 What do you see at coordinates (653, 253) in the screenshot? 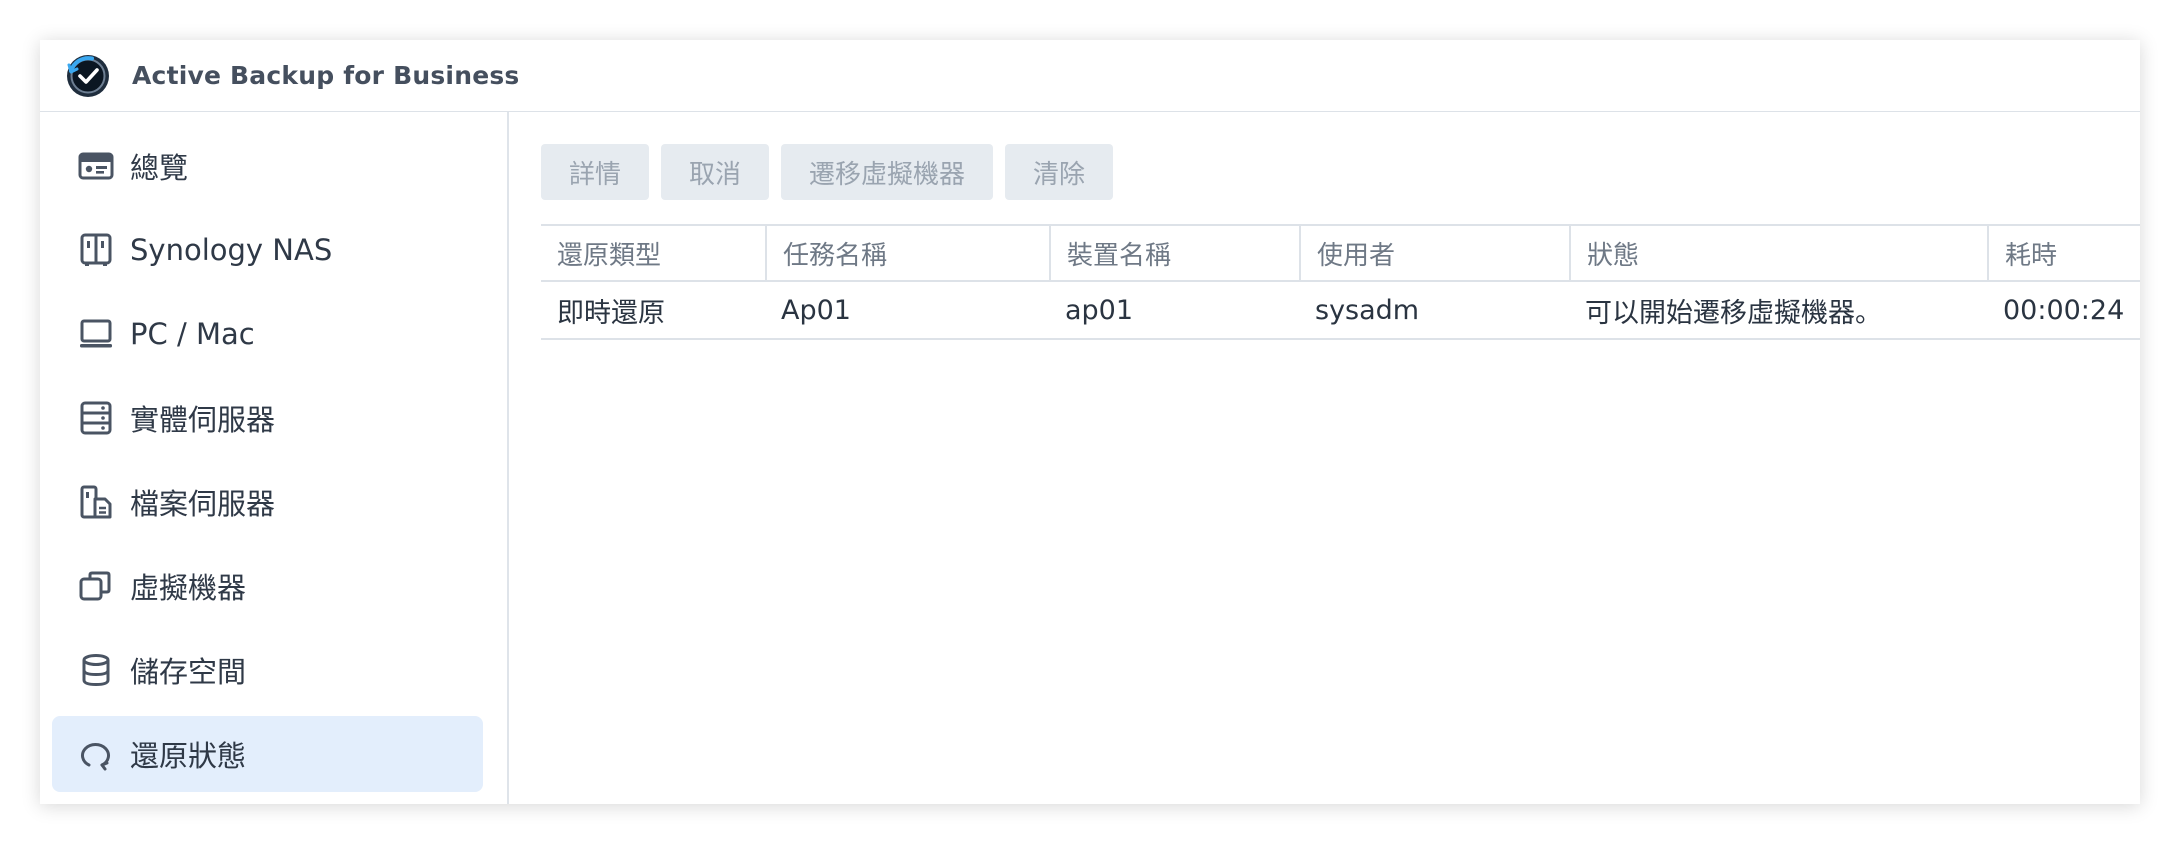
I see `column-header-restore-type: 還原類型` at bounding box center [653, 253].